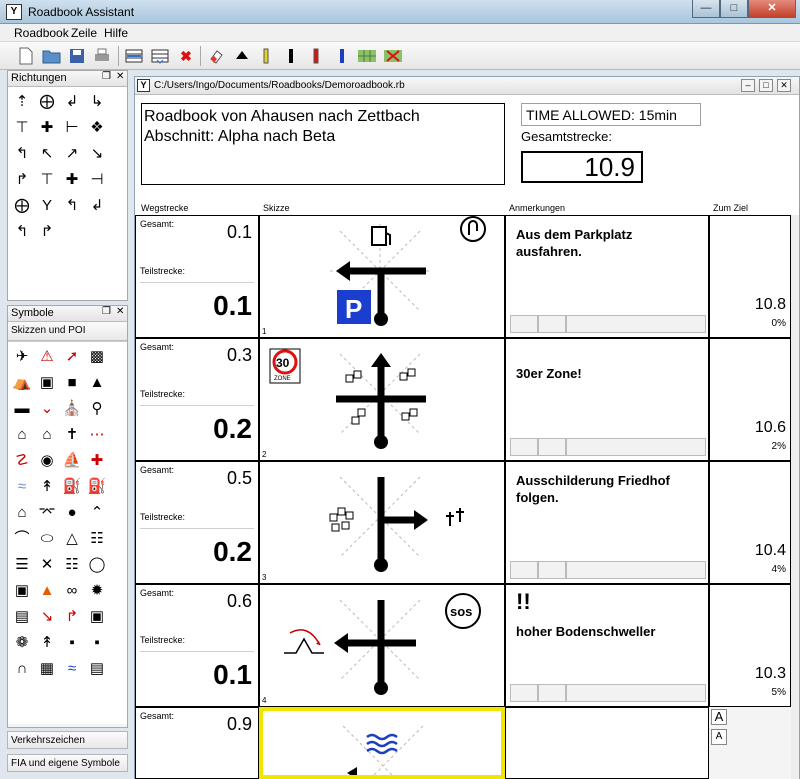  I want to click on tab-verkehrszeichen: Verkehrszeichen, so click(67, 740).